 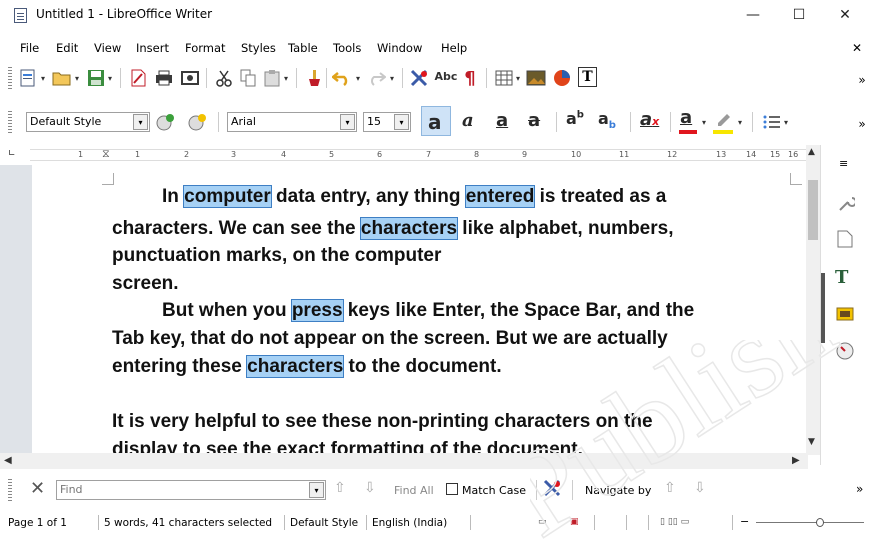 I want to click on redo-dropdown-icon: ▾, so click(x=392, y=78).